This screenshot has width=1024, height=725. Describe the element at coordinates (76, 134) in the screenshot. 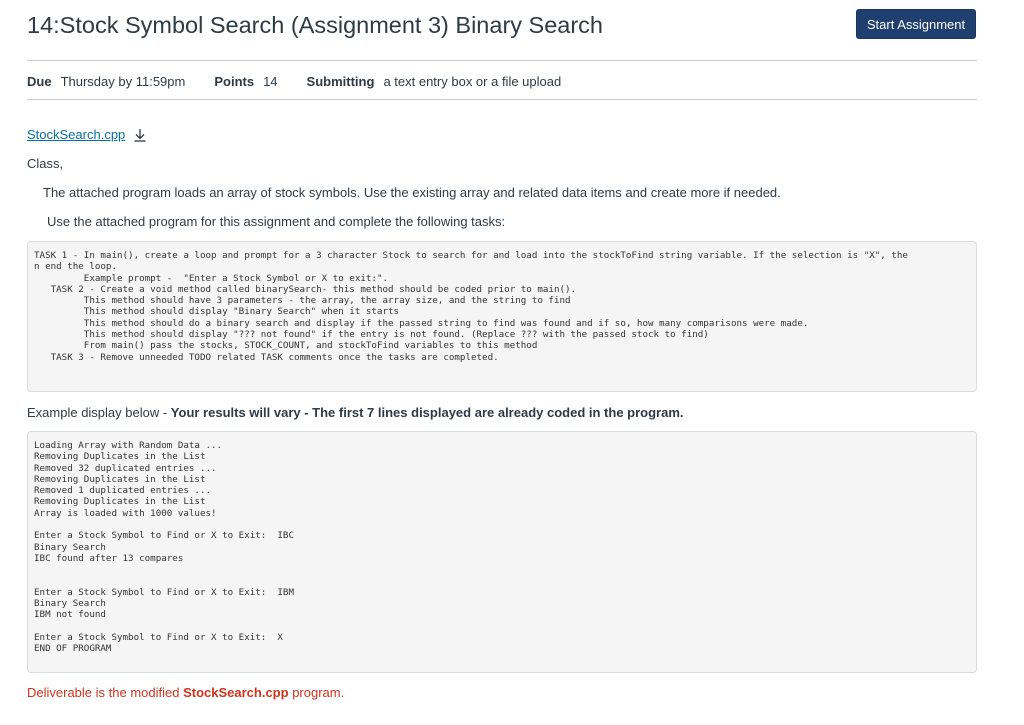

I see `attachment-link: StockSearch.cpp` at that location.